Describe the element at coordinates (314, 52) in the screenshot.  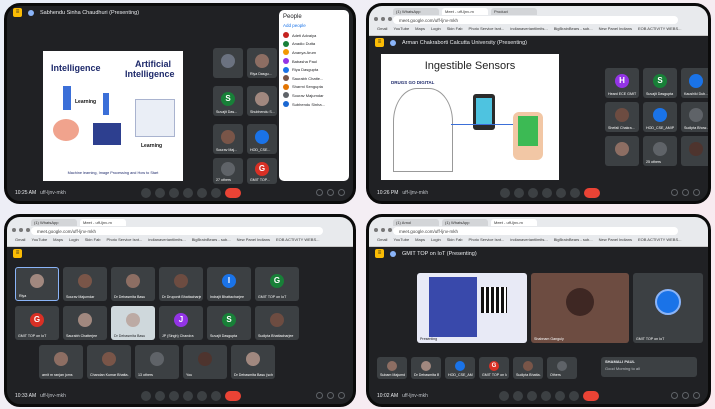
I see `participant-list-item: Ananya Arum` at that location.